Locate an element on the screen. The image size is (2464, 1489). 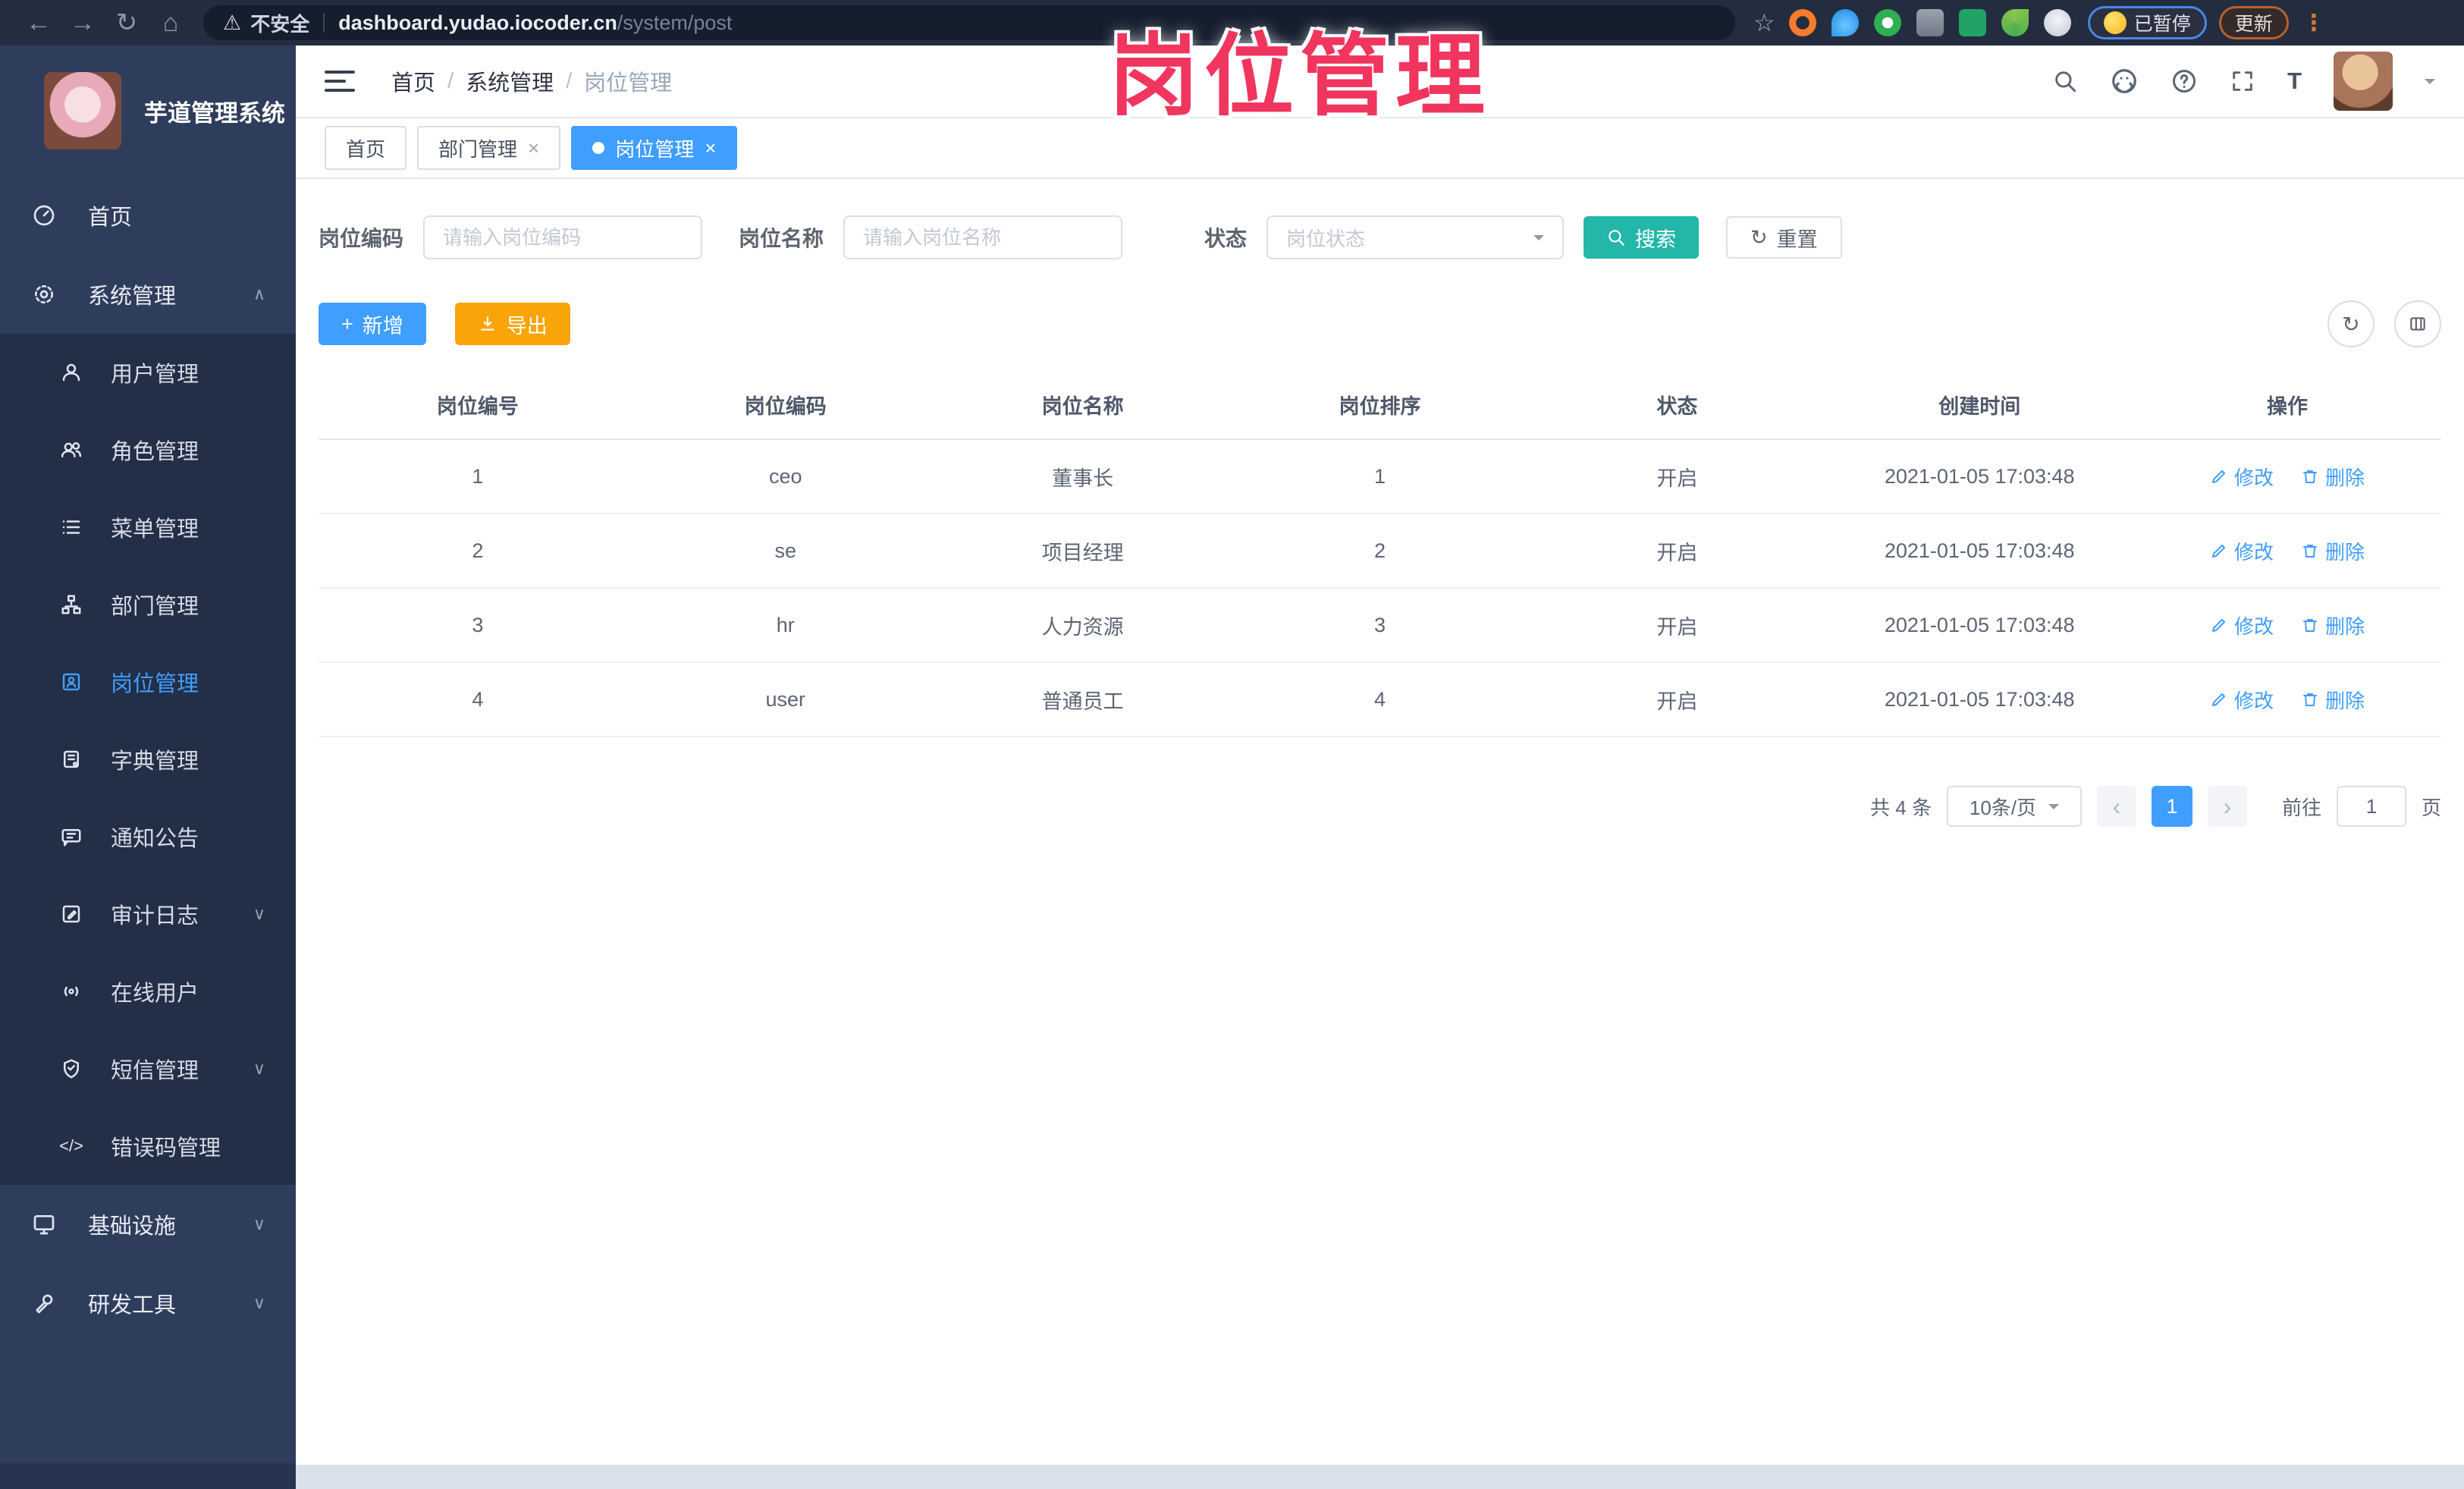
breadcrumb-system: 系统管理 is located at coordinates (510, 81).